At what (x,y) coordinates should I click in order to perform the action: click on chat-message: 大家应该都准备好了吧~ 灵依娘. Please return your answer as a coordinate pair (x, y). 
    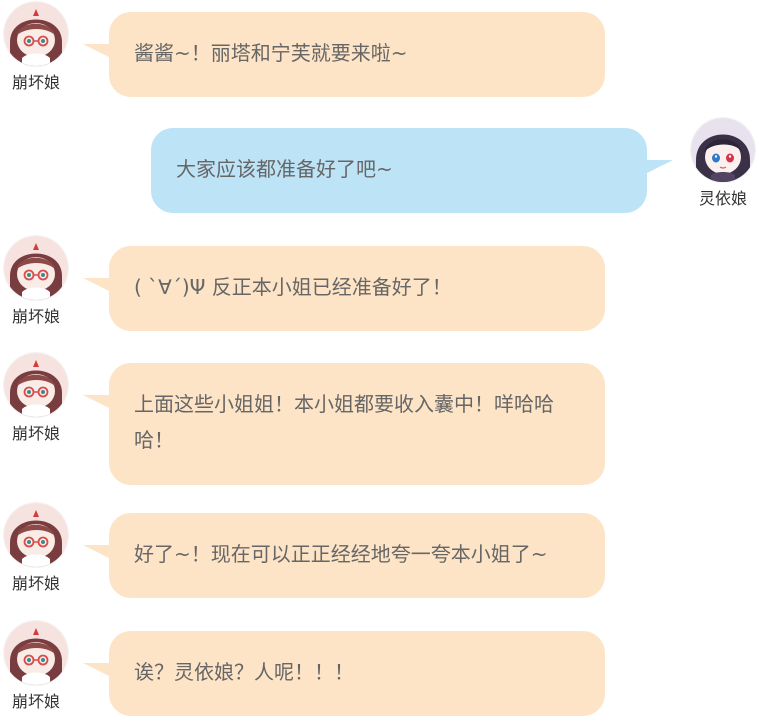
    Looking at the image, I should click on (379, 170).